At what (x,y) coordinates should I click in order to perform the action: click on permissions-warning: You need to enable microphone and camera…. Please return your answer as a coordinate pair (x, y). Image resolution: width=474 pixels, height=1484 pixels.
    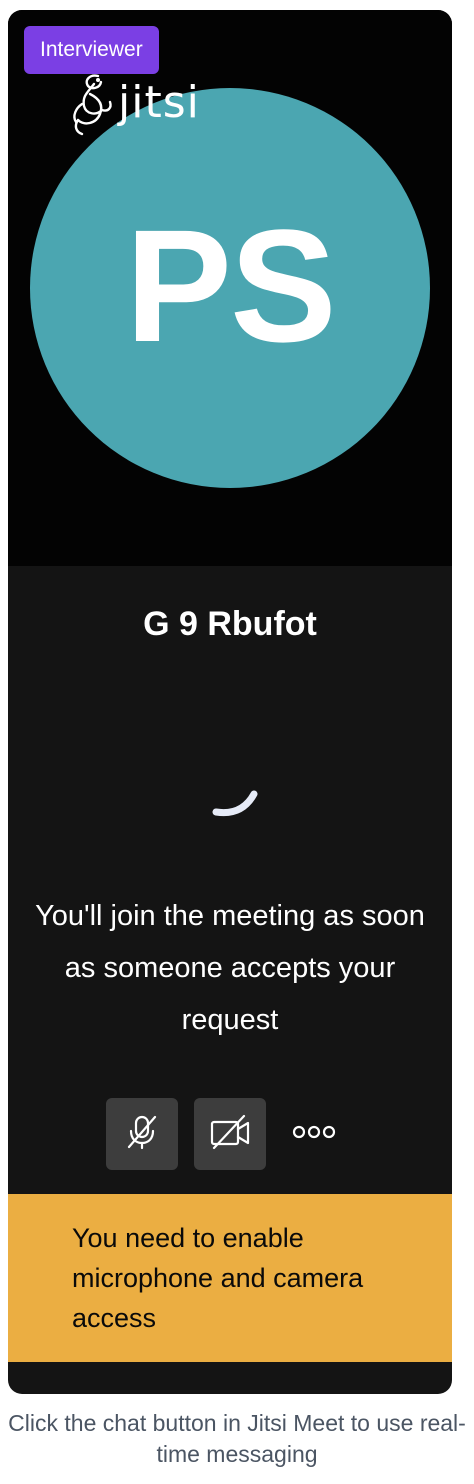
    Looking at the image, I should click on (230, 1278).